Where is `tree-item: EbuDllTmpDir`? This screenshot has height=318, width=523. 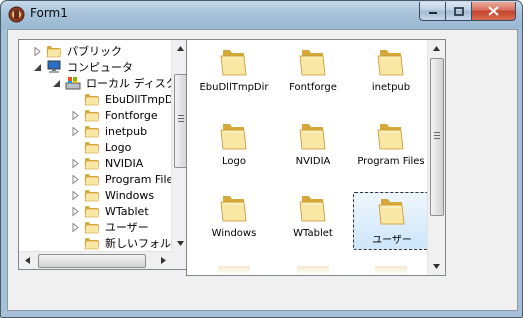 tree-item: EbuDllTmpDir is located at coordinates (126, 99).